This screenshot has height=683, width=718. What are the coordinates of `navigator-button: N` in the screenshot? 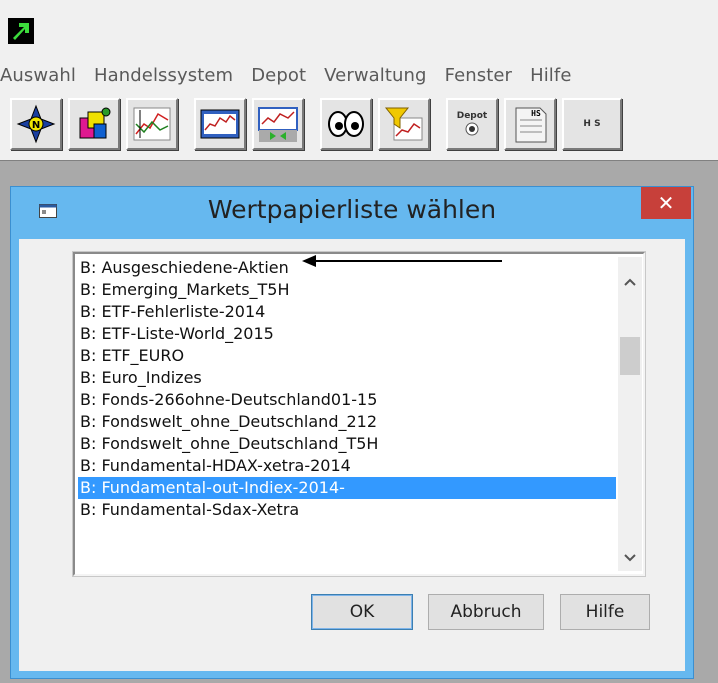 It's located at (36, 124).